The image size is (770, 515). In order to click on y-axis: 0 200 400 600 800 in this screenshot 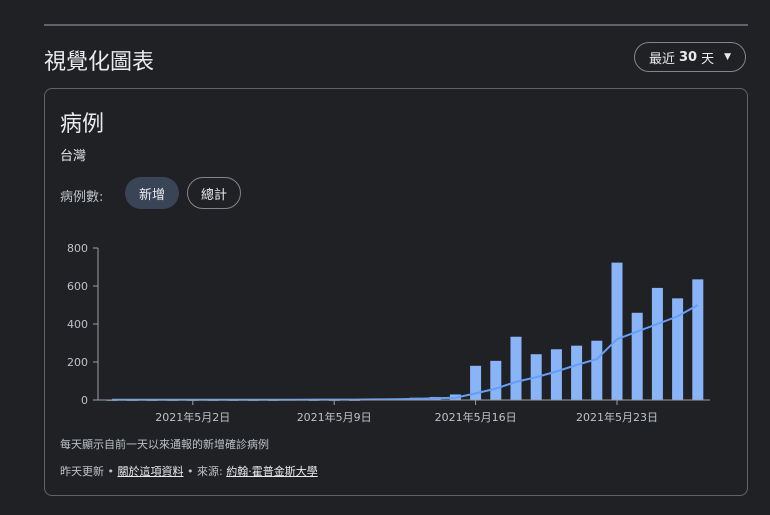, I will do `click(83, 324)`.